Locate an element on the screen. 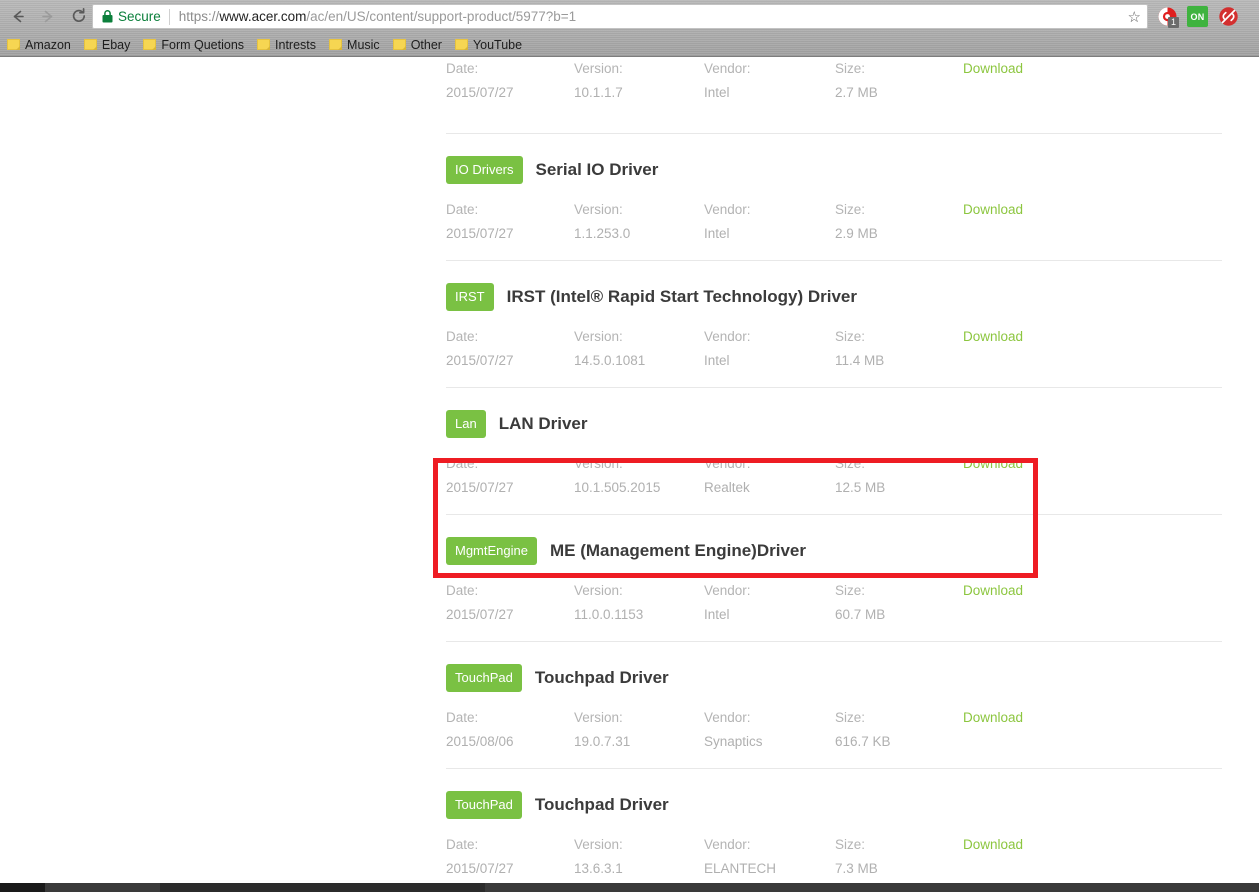 The width and height of the screenshot is (1259, 892). driver-category-tag: Lan is located at coordinates (466, 424).